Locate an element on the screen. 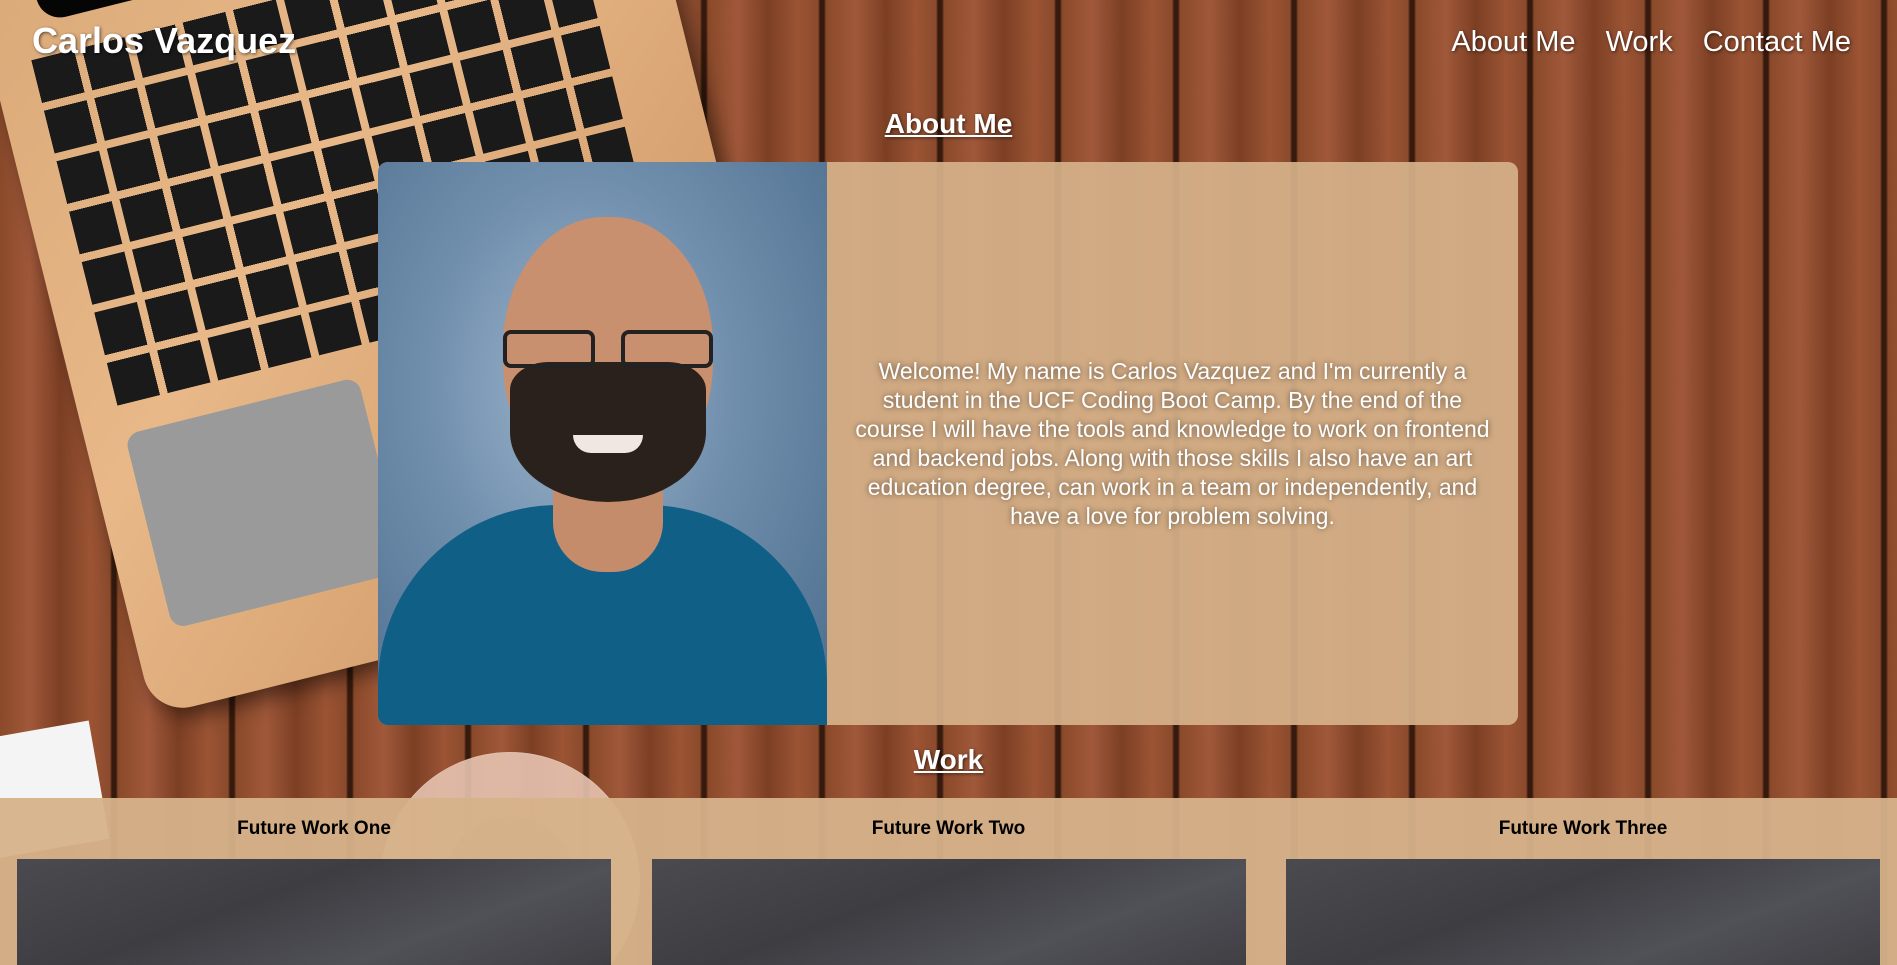 This screenshot has width=1897, height=965. photo-beard is located at coordinates (608, 432).